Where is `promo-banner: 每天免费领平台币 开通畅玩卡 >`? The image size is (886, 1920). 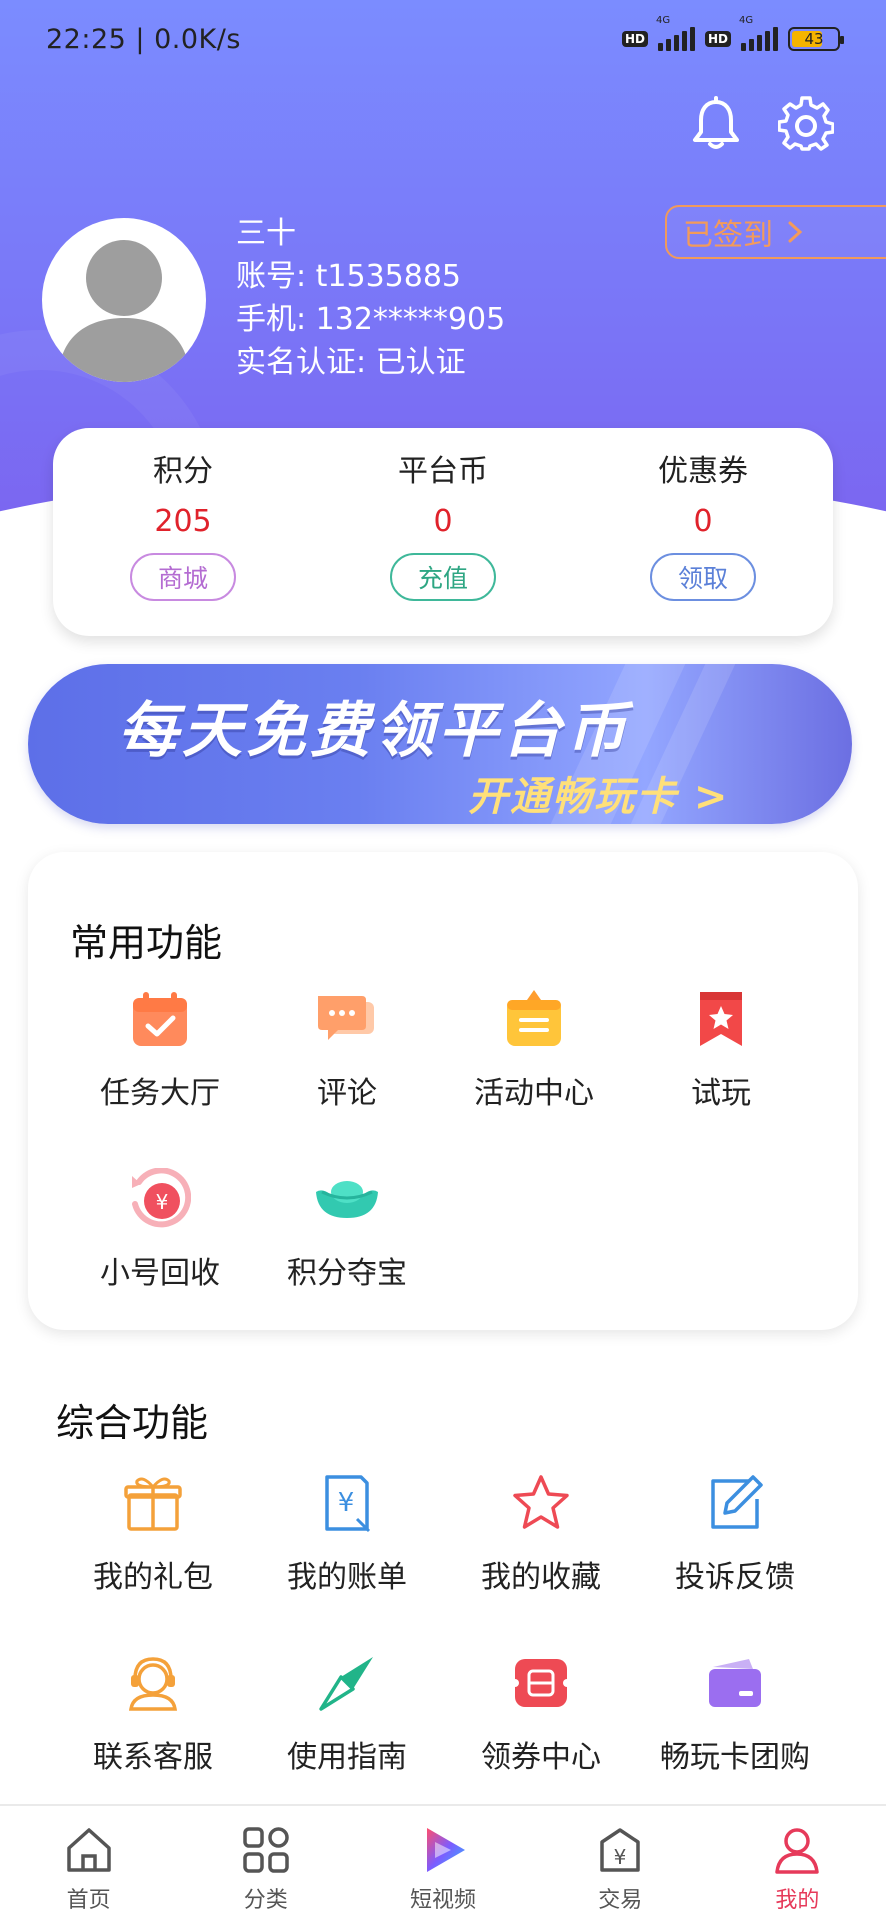
promo-banner: 每天免费领平台币 开通畅玩卡 > is located at coordinates (440, 744).